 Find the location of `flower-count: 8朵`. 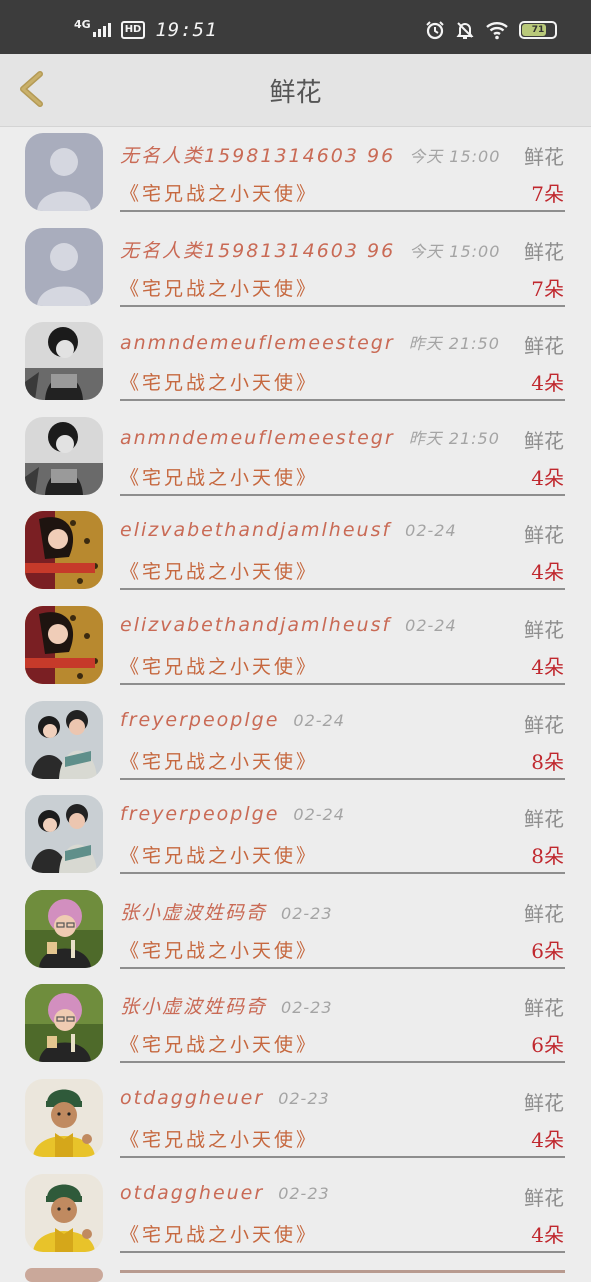

flower-count: 8朵 is located at coordinates (547, 856).